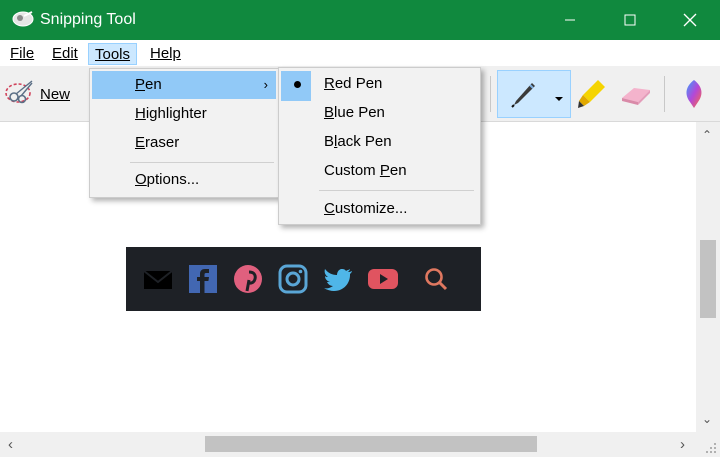 The image size is (720, 457). I want to click on menu-file-label: File, so click(22, 53).